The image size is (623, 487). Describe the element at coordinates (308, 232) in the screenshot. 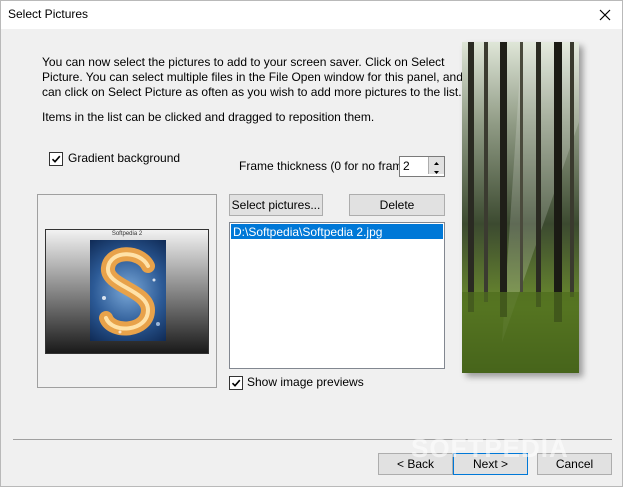

I see `list-item-label: D:\Softpedia\Softpedia 2.jpg` at that location.